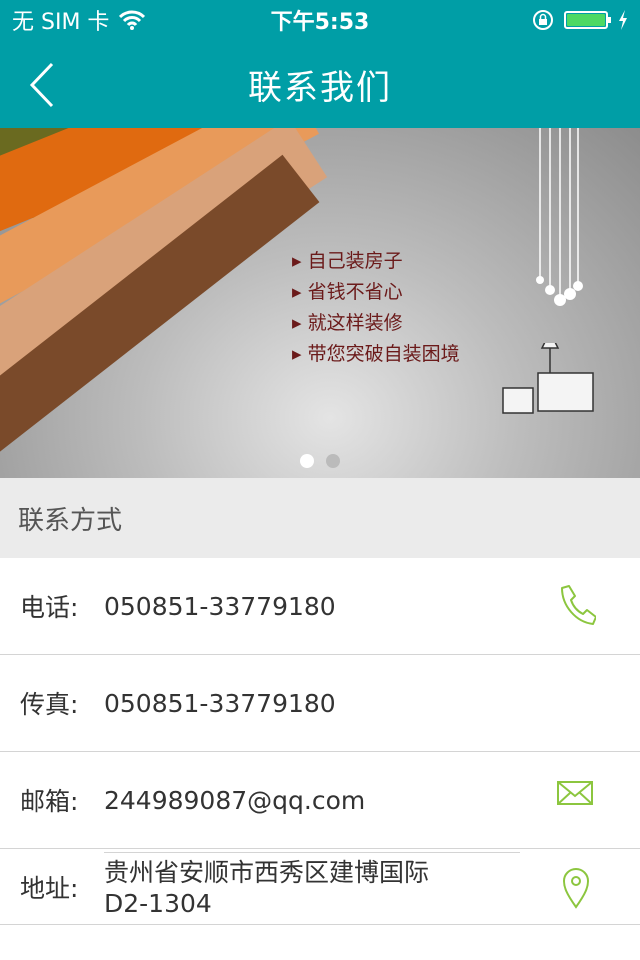 The width and height of the screenshot is (640, 960). What do you see at coordinates (49, 607) in the screenshot?
I see `phone-label: 电话:` at bounding box center [49, 607].